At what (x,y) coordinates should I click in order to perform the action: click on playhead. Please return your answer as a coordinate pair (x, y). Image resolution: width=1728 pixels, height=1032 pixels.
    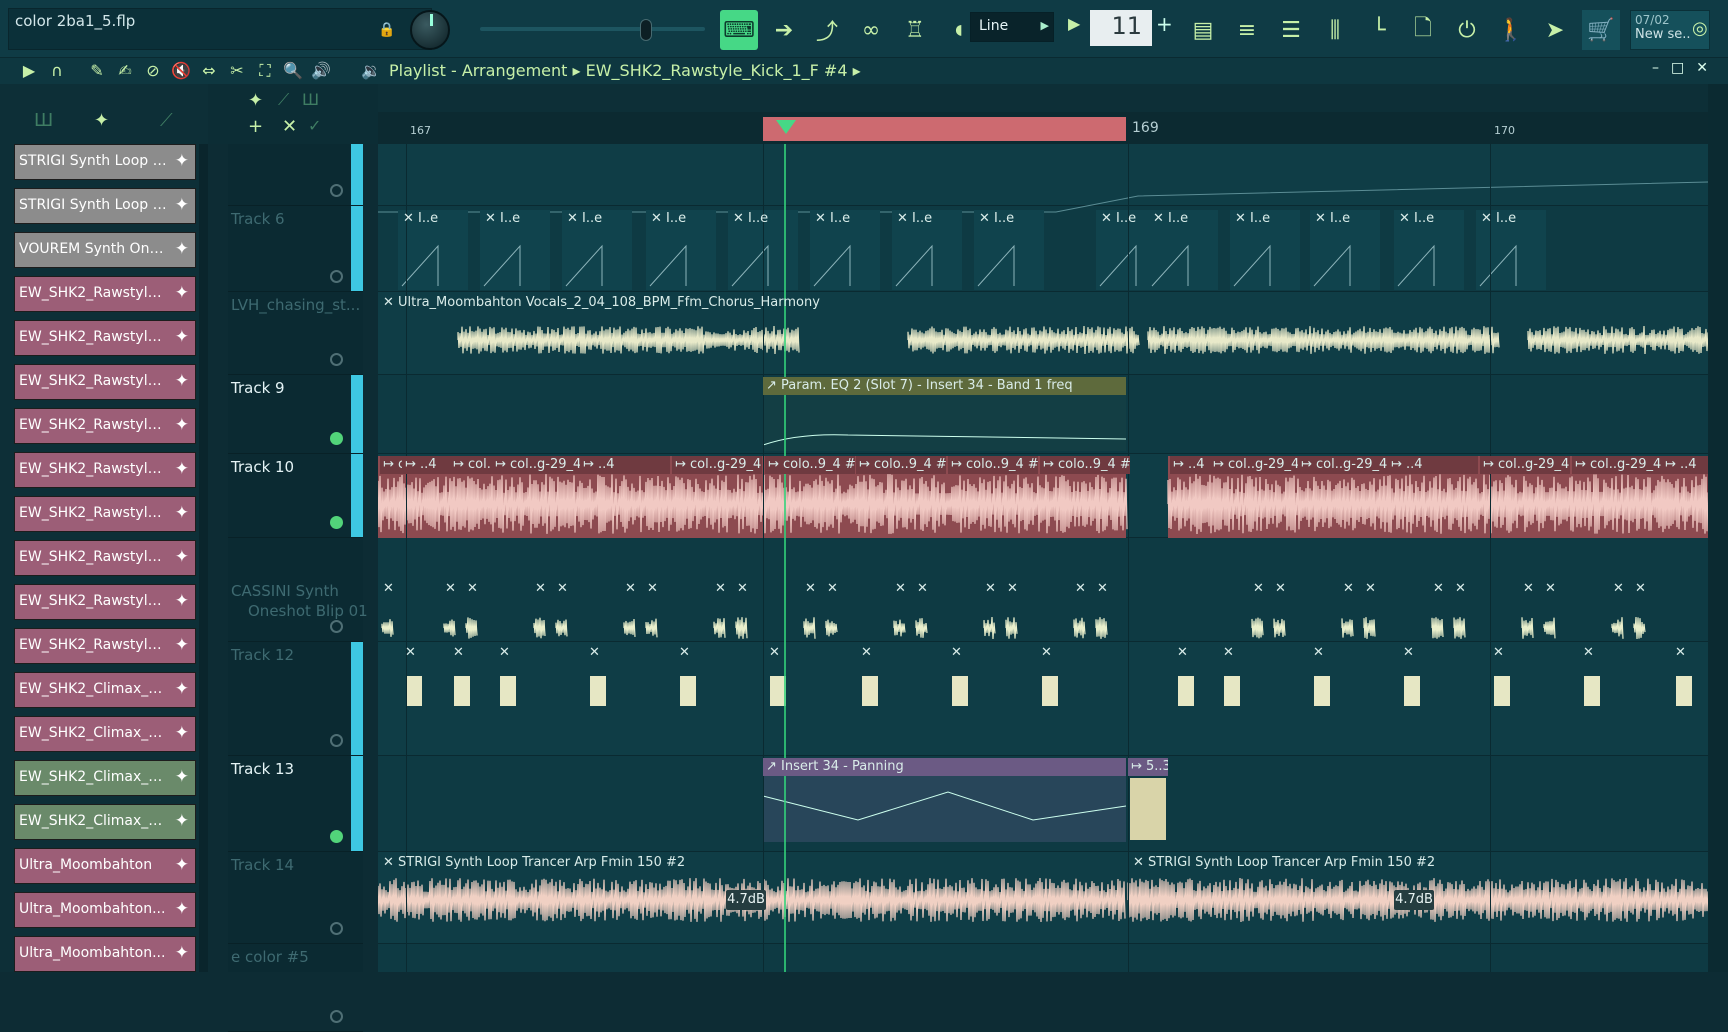
    Looking at the image, I should click on (785, 558).